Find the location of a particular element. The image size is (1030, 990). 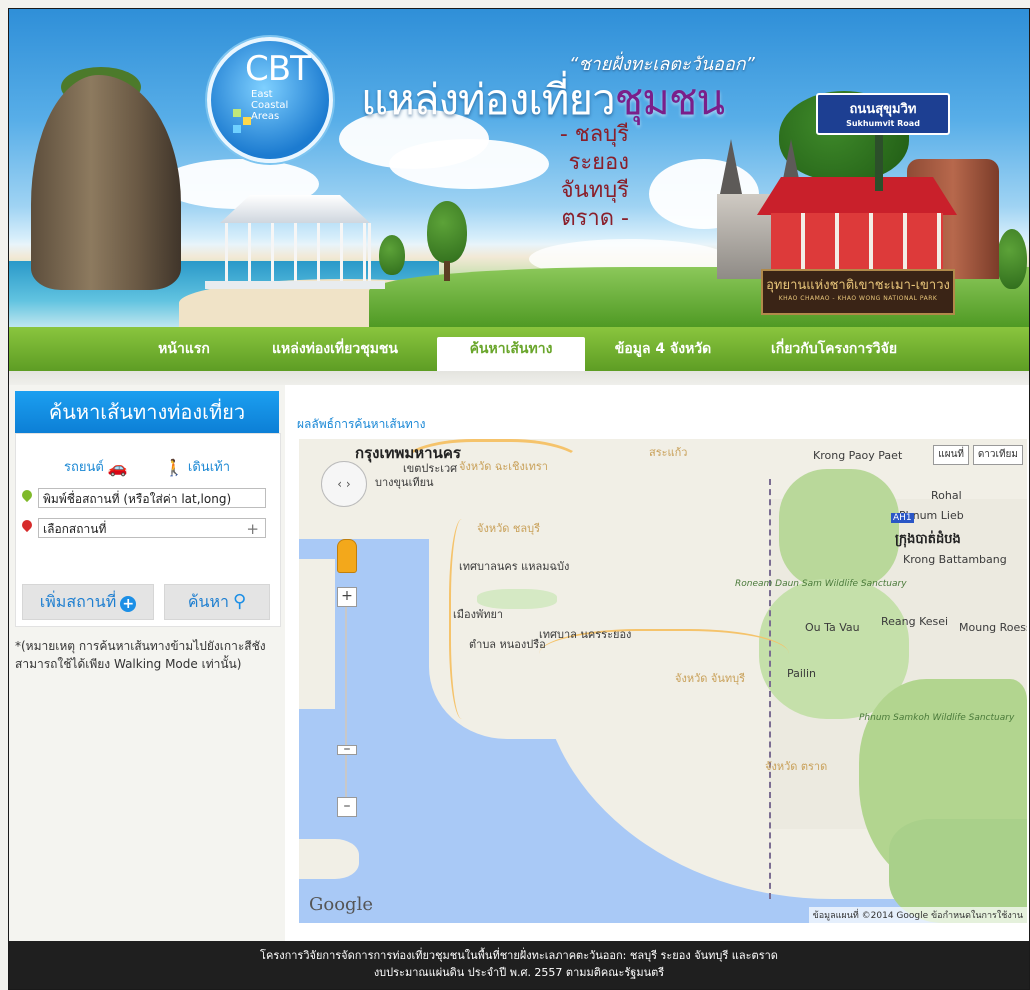

map-label: Reang Kesei is located at coordinates (915, 621).